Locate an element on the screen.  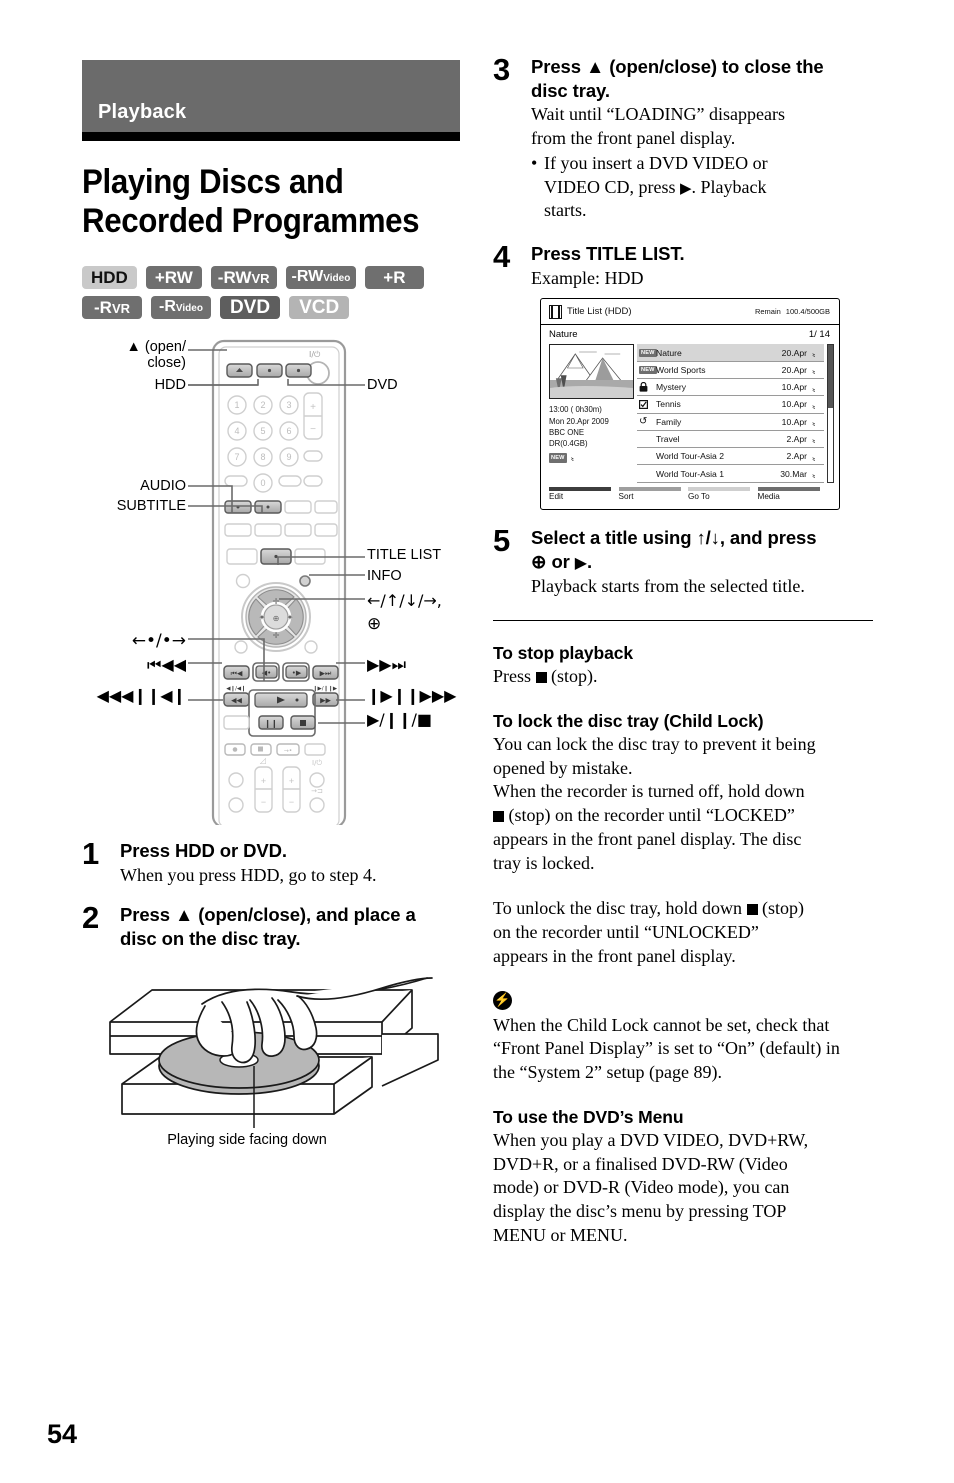
child-lock-p2-l1b: (stop) is located at coordinates (781, 908).